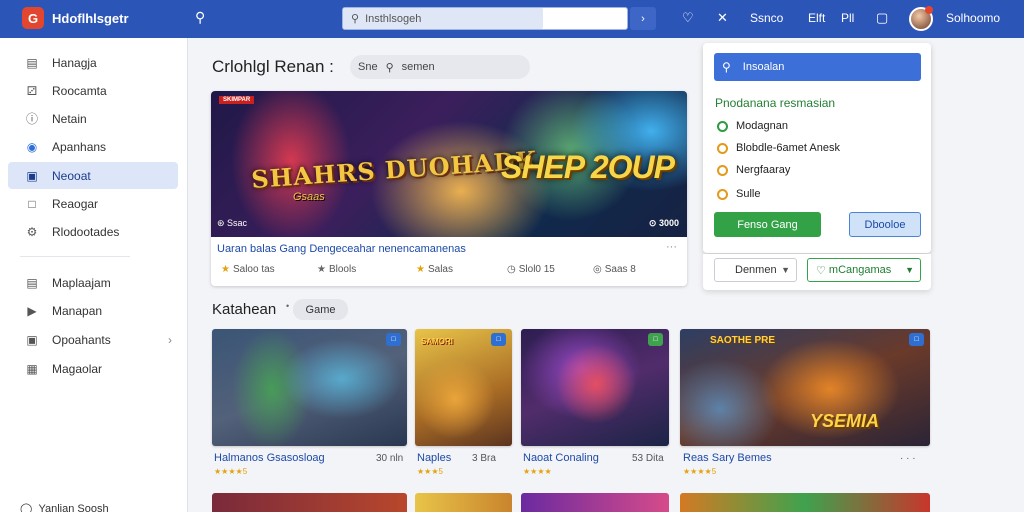 This screenshot has width=1024, height=512. I want to click on sidebar-item-label: Manapan, so click(77, 310).